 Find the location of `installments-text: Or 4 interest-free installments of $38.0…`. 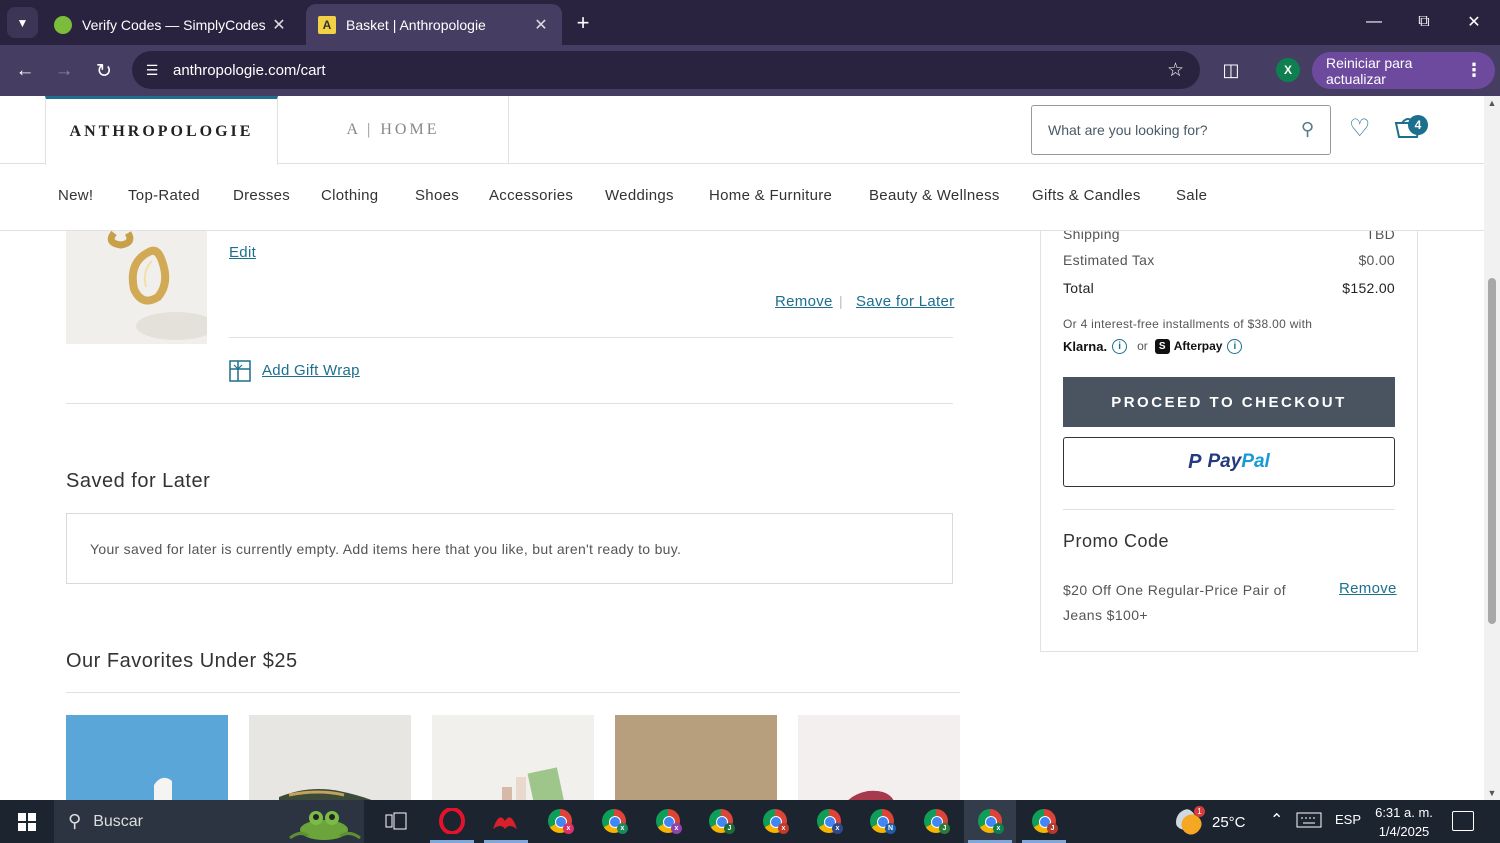

installments-text: Or 4 interest-free installments of $38.0… is located at coordinates (1188, 324).